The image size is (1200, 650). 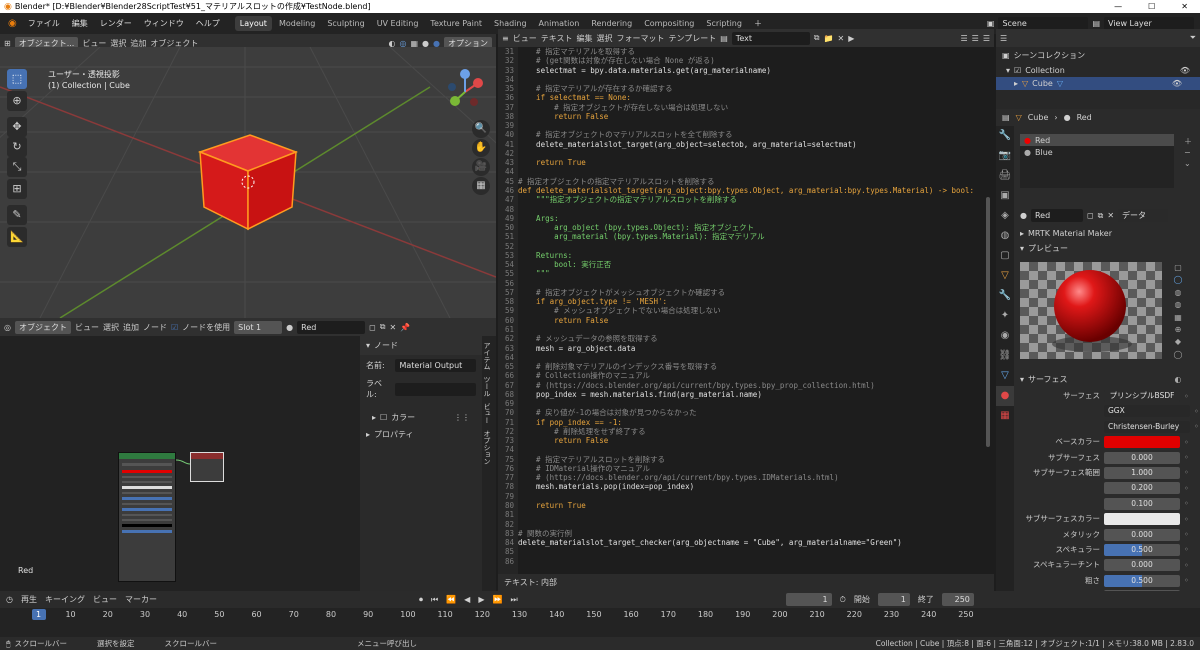 What do you see at coordinates (975, 38) in the screenshot?
I see `word-wrap-toggle-icon: ☰` at bounding box center [975, 38].